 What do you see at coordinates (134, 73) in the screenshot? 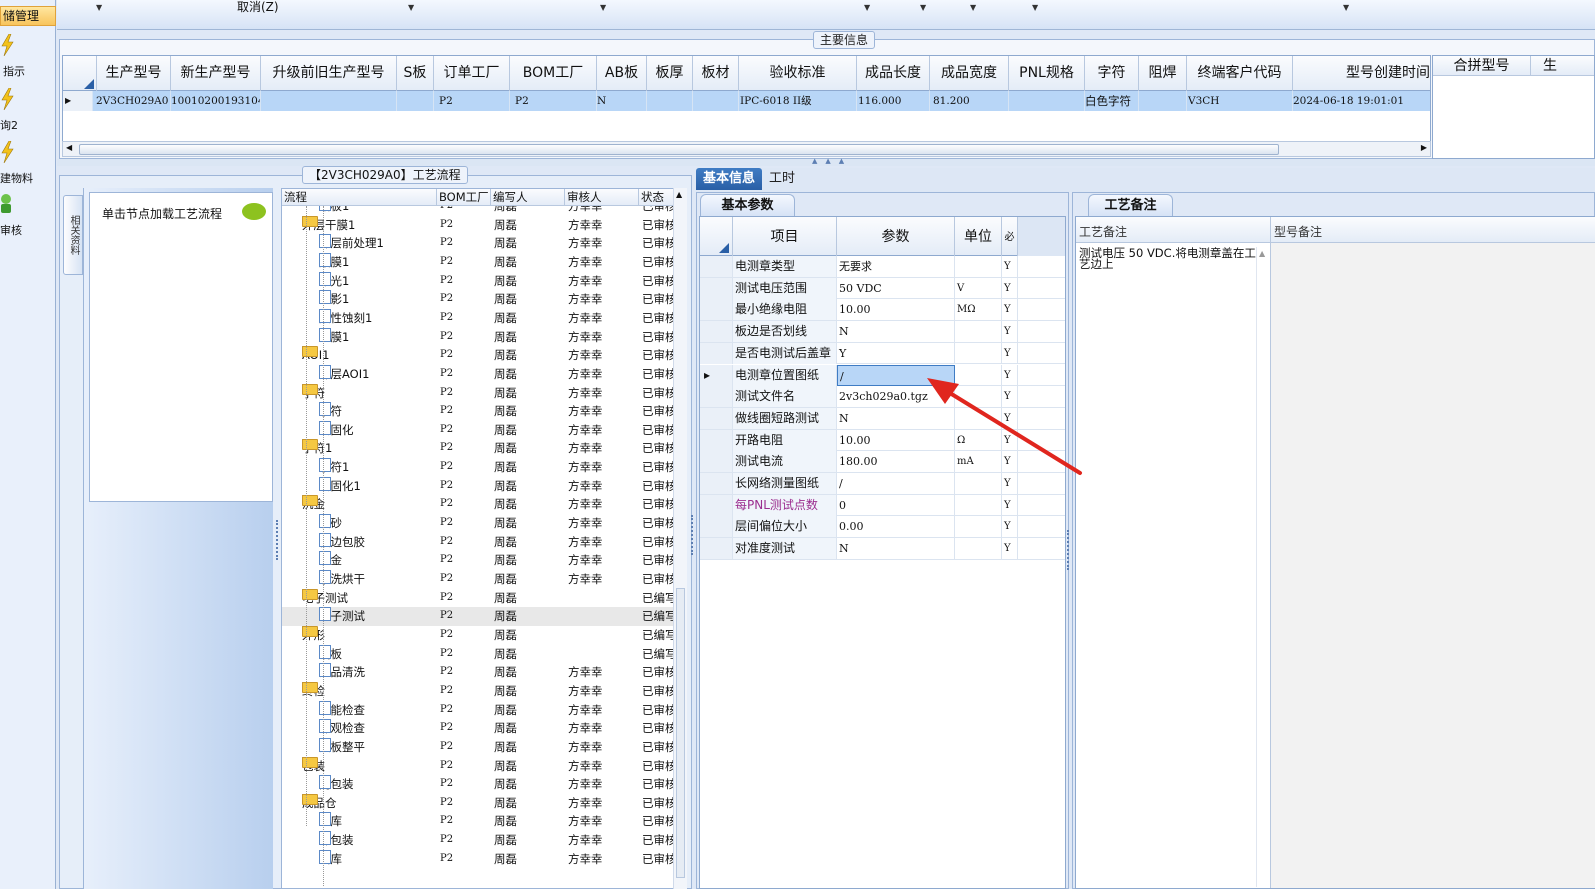
I see `column-header: 生产型号` at bounding box center [134, 73].